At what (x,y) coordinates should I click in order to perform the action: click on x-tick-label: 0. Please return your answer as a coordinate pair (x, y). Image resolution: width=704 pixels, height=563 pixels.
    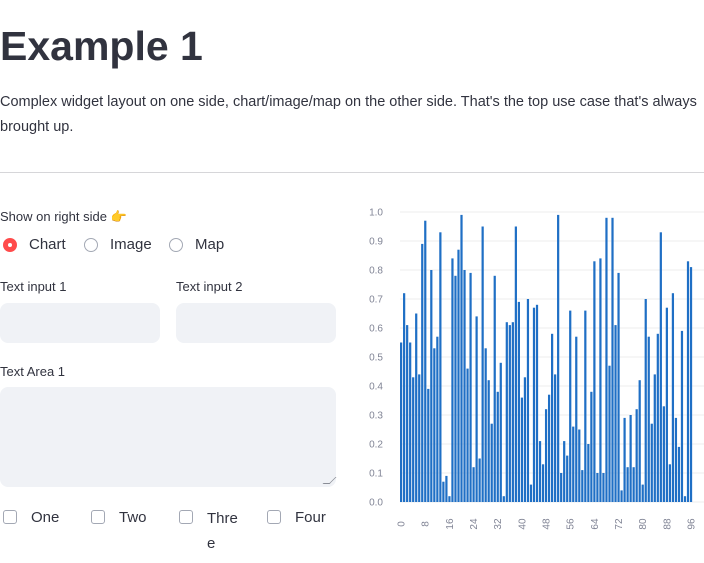
    Looking at the image, I should click on (402, 524).